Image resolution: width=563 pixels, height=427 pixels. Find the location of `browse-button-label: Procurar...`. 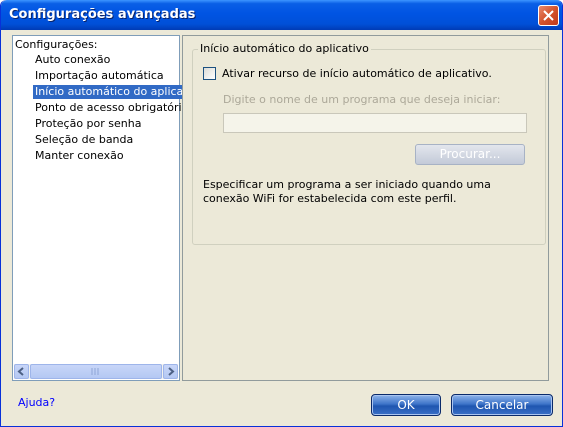

browse-button-label: Procurar... is located at coordinates (470, 154).